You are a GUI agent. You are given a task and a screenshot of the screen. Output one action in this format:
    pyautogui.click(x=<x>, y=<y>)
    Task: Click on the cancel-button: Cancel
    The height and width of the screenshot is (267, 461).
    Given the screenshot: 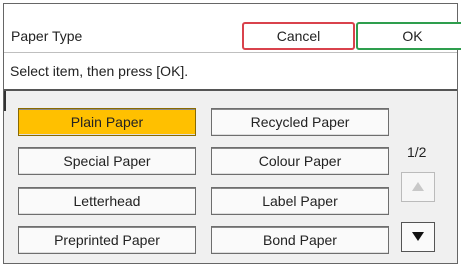 What is the action you would take?
    pyautogui.click(x=298, y=36)
    